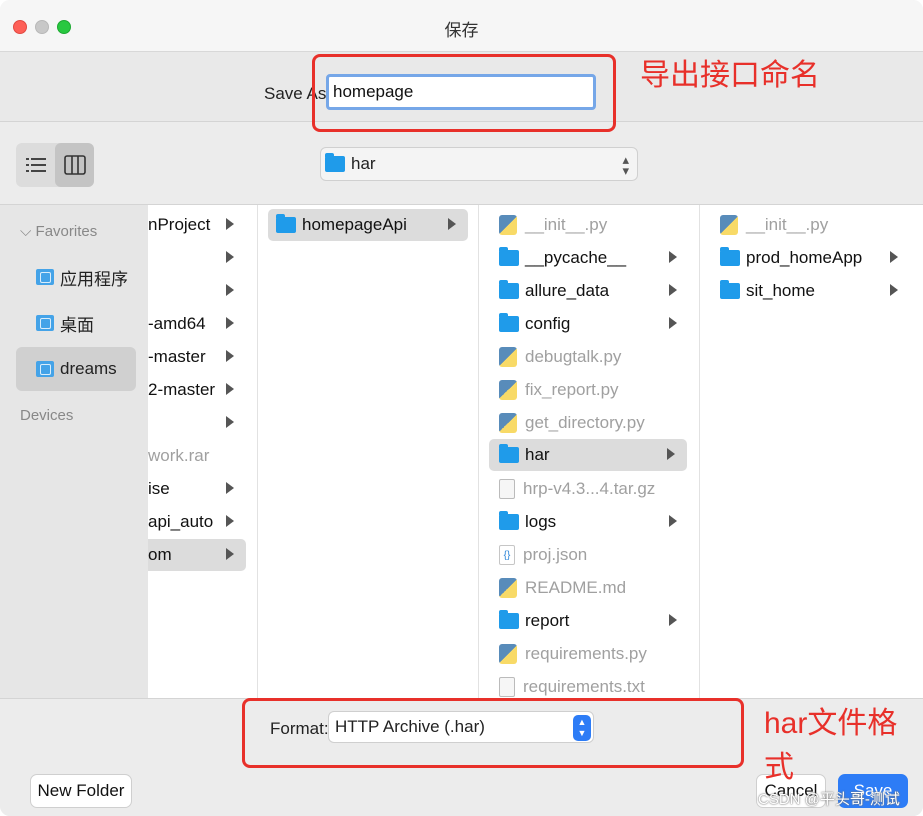 This screenshot has width=923, height=816. What do you see at coordinates (94, 279) in the screenshot?
I see `sidebar-item-label: 应用程序` at bounding box center [94, 279].